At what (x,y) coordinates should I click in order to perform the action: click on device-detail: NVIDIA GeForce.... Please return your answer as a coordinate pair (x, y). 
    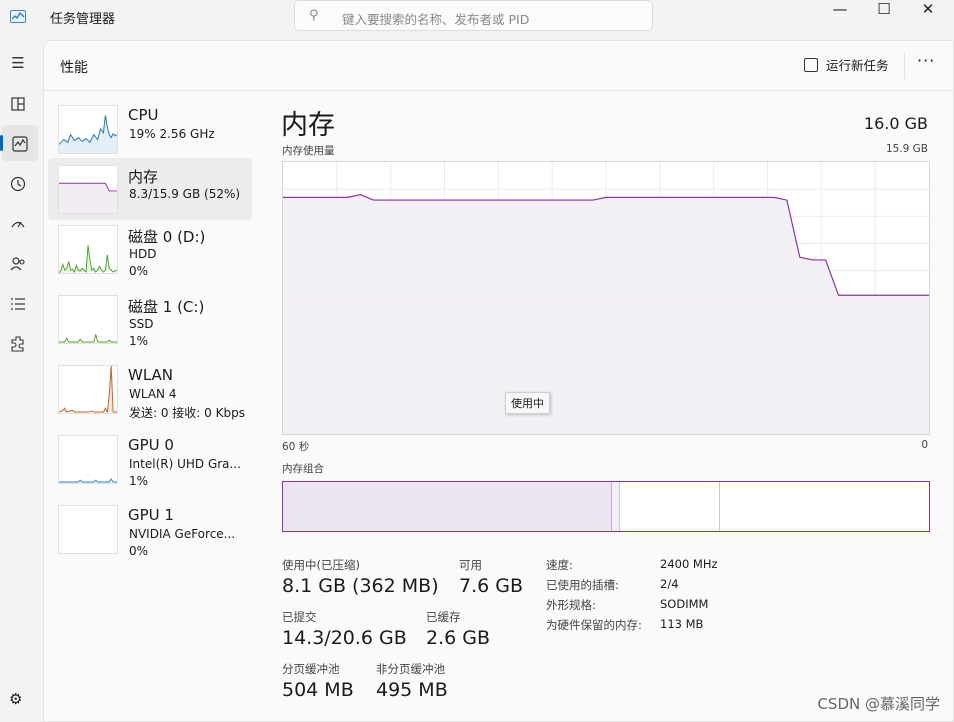
    Looking at the image, I should click on (182, 534).